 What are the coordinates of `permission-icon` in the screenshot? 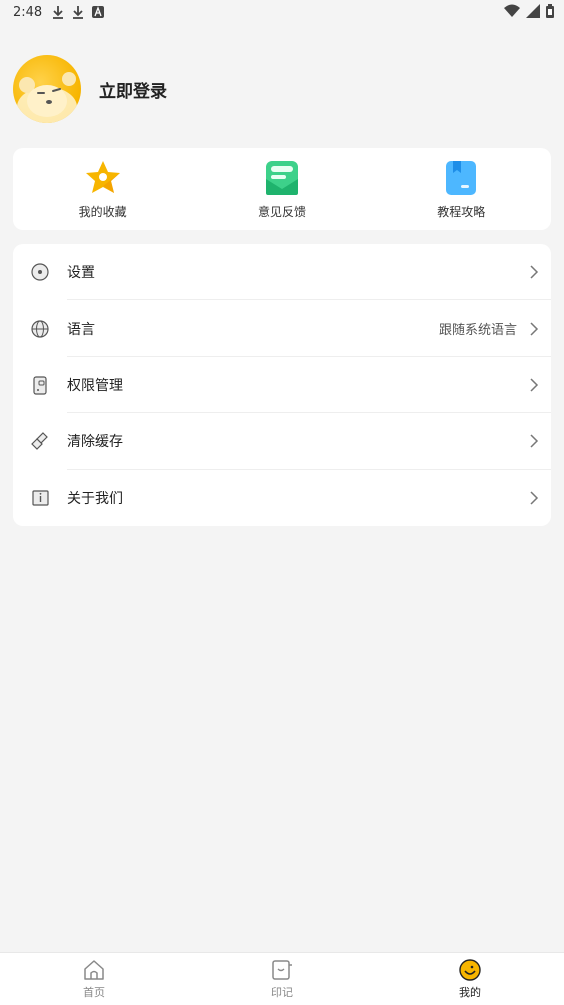 It's located at (40, 385).